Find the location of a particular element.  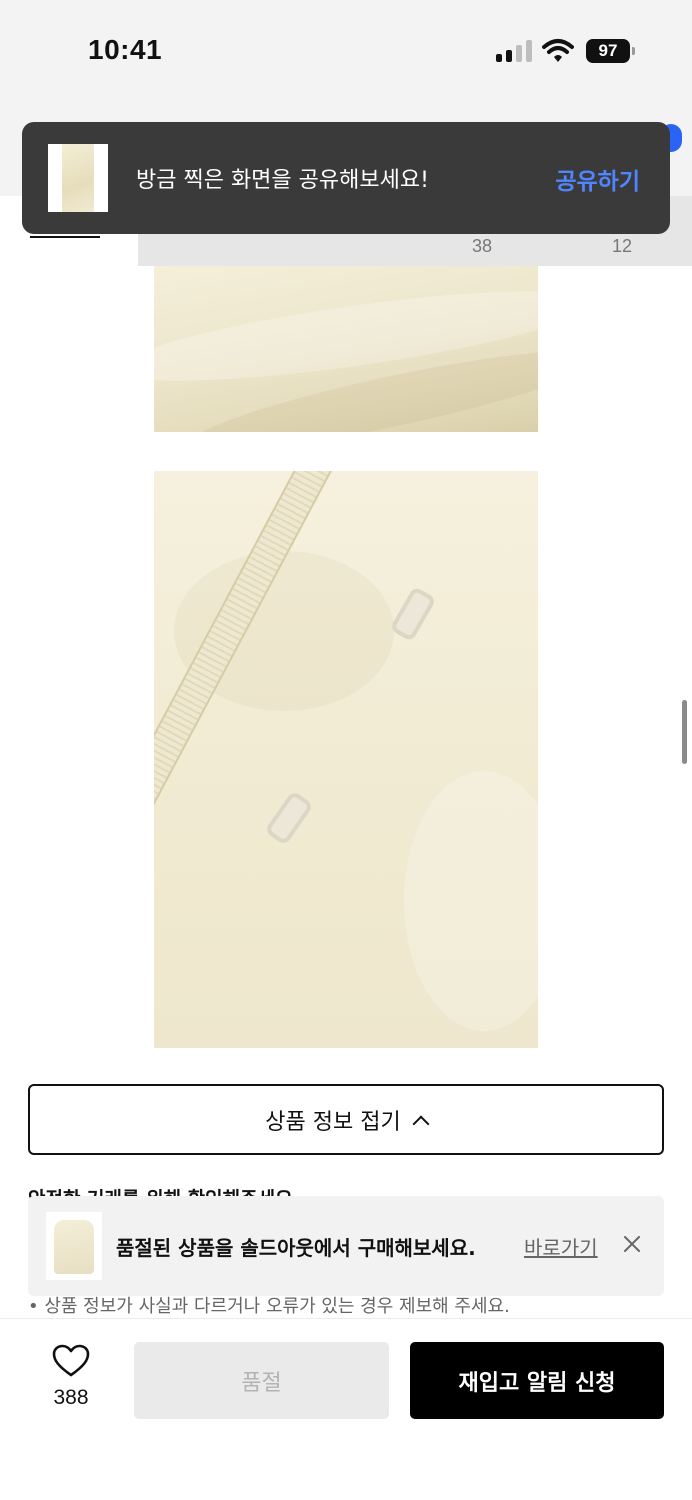

collapse-product-info-button: 상품 정보 접기 is located at coordinates (346, 1119).